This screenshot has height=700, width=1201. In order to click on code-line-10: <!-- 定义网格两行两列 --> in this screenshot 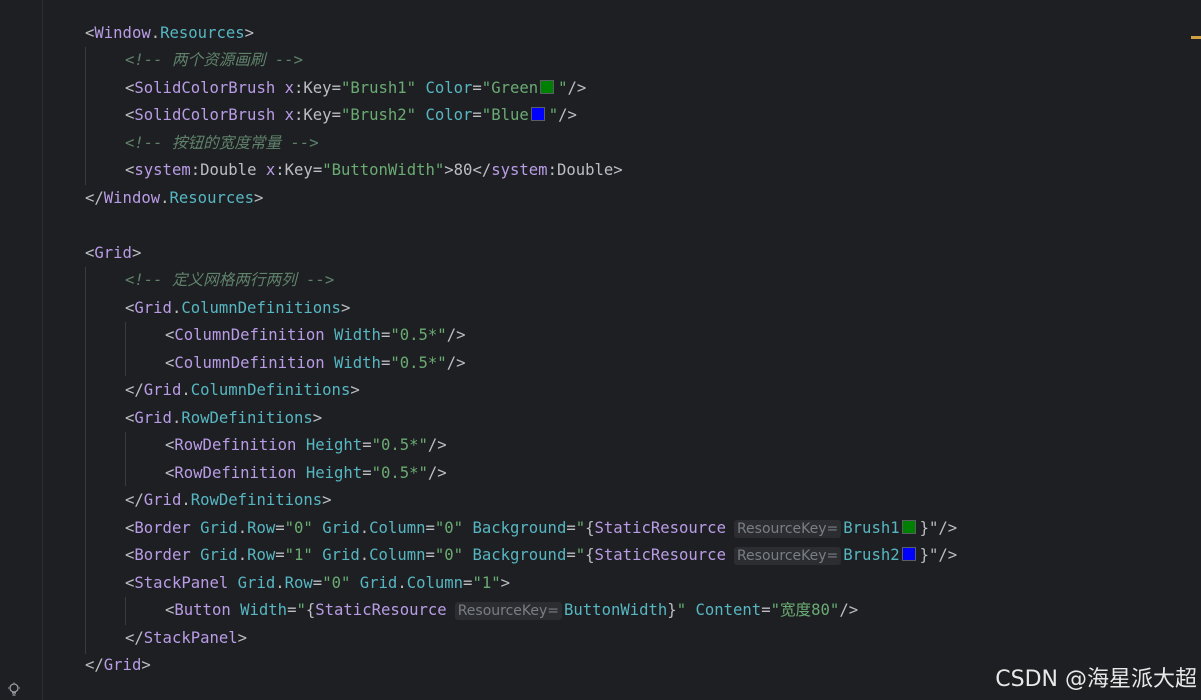, I will do `click(229, 280)`.